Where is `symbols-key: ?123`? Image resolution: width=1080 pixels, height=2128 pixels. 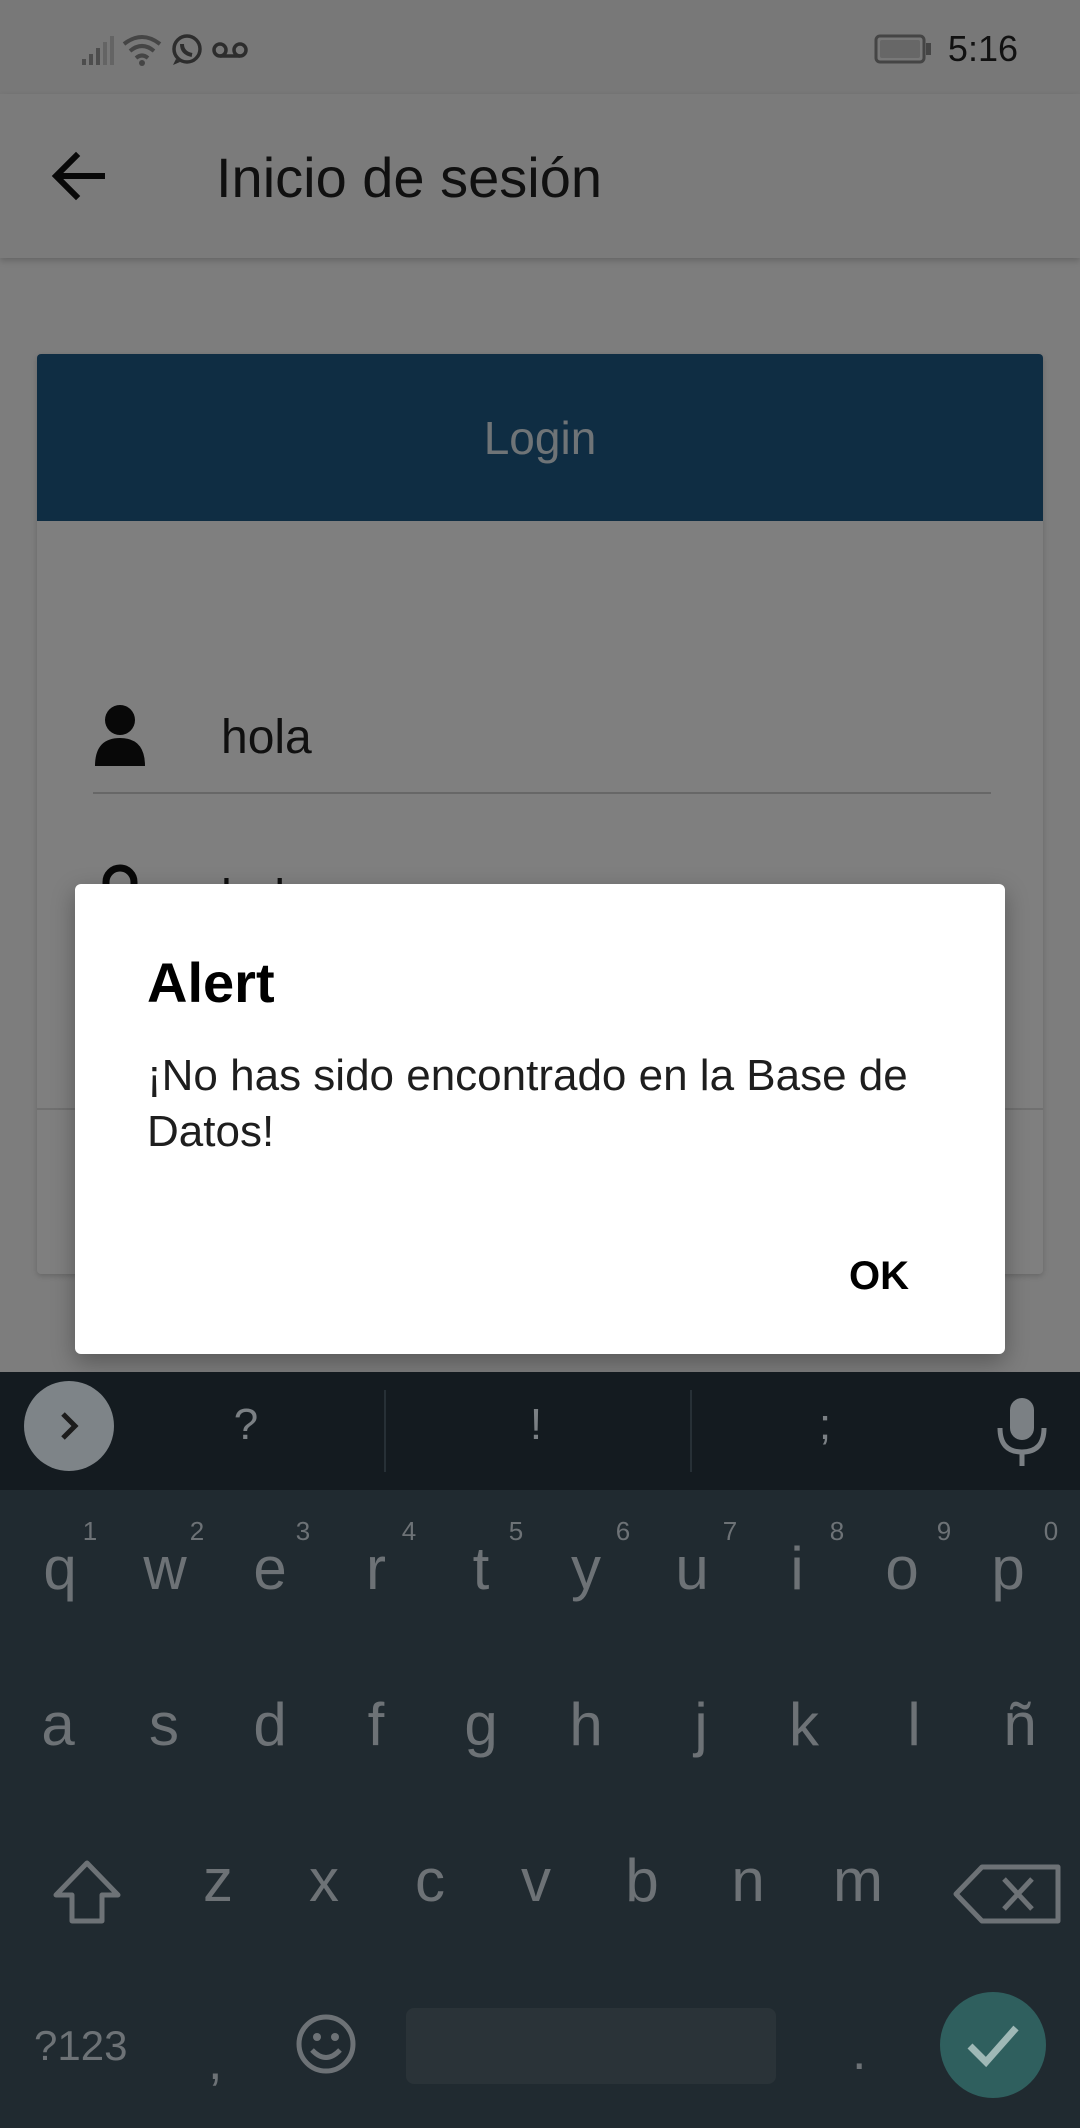
symbols-key: ?123 is located at coordinates (80, 2046).